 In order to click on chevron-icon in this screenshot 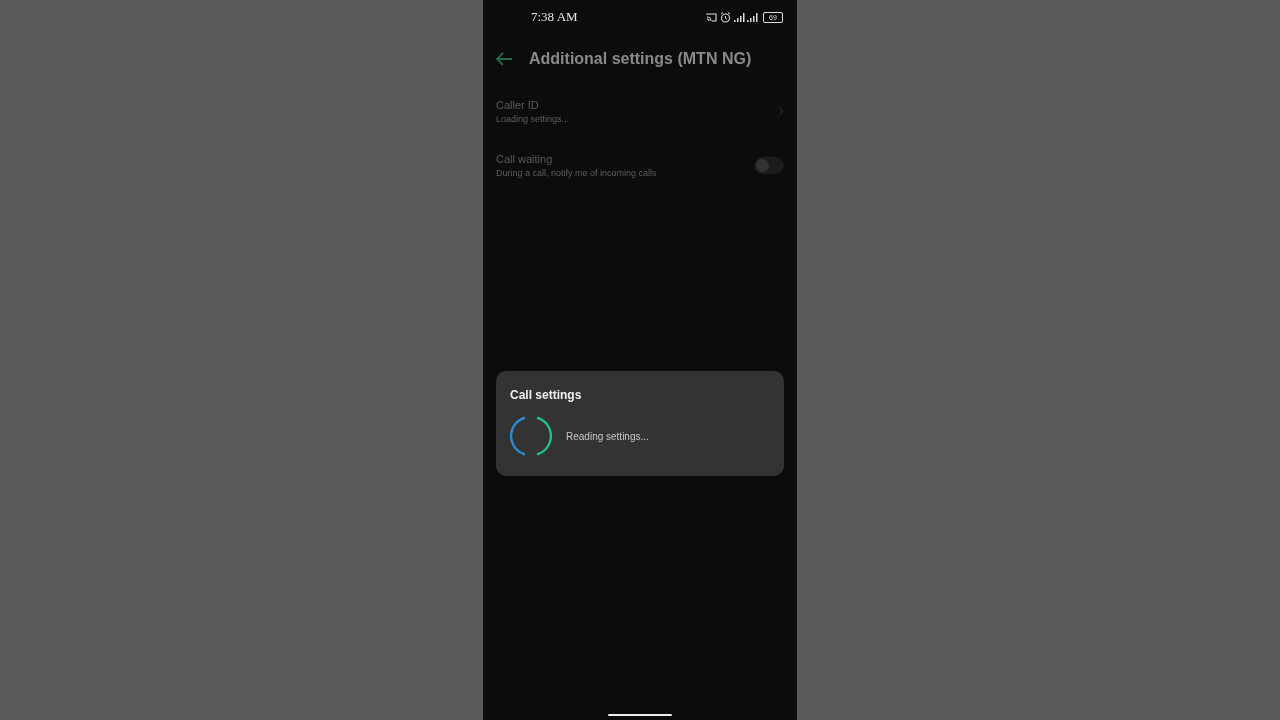, I will do `click(781, 111)`.